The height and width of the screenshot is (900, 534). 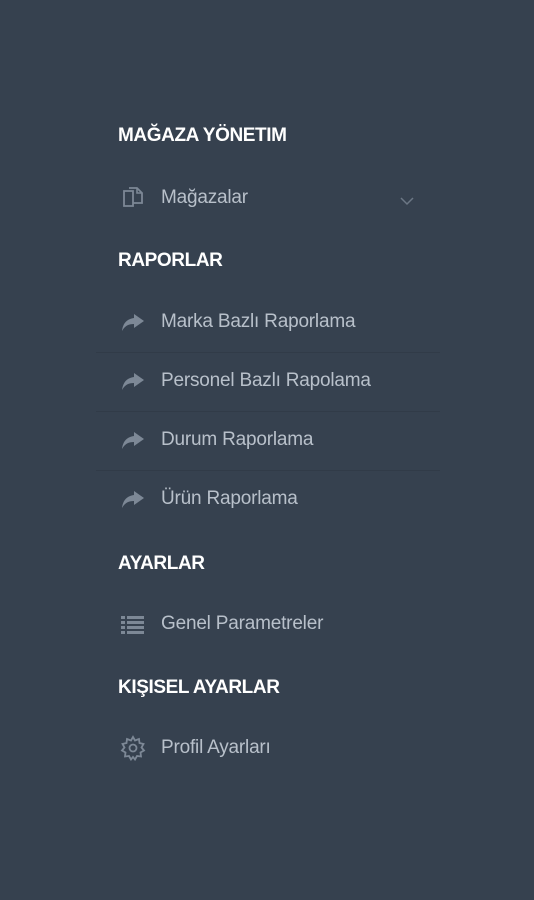 What do you see at coordinates (204, 197) in the screenshot?
I see `sidebar-item-label: Mağazalar` at bounding box center [204, 197].